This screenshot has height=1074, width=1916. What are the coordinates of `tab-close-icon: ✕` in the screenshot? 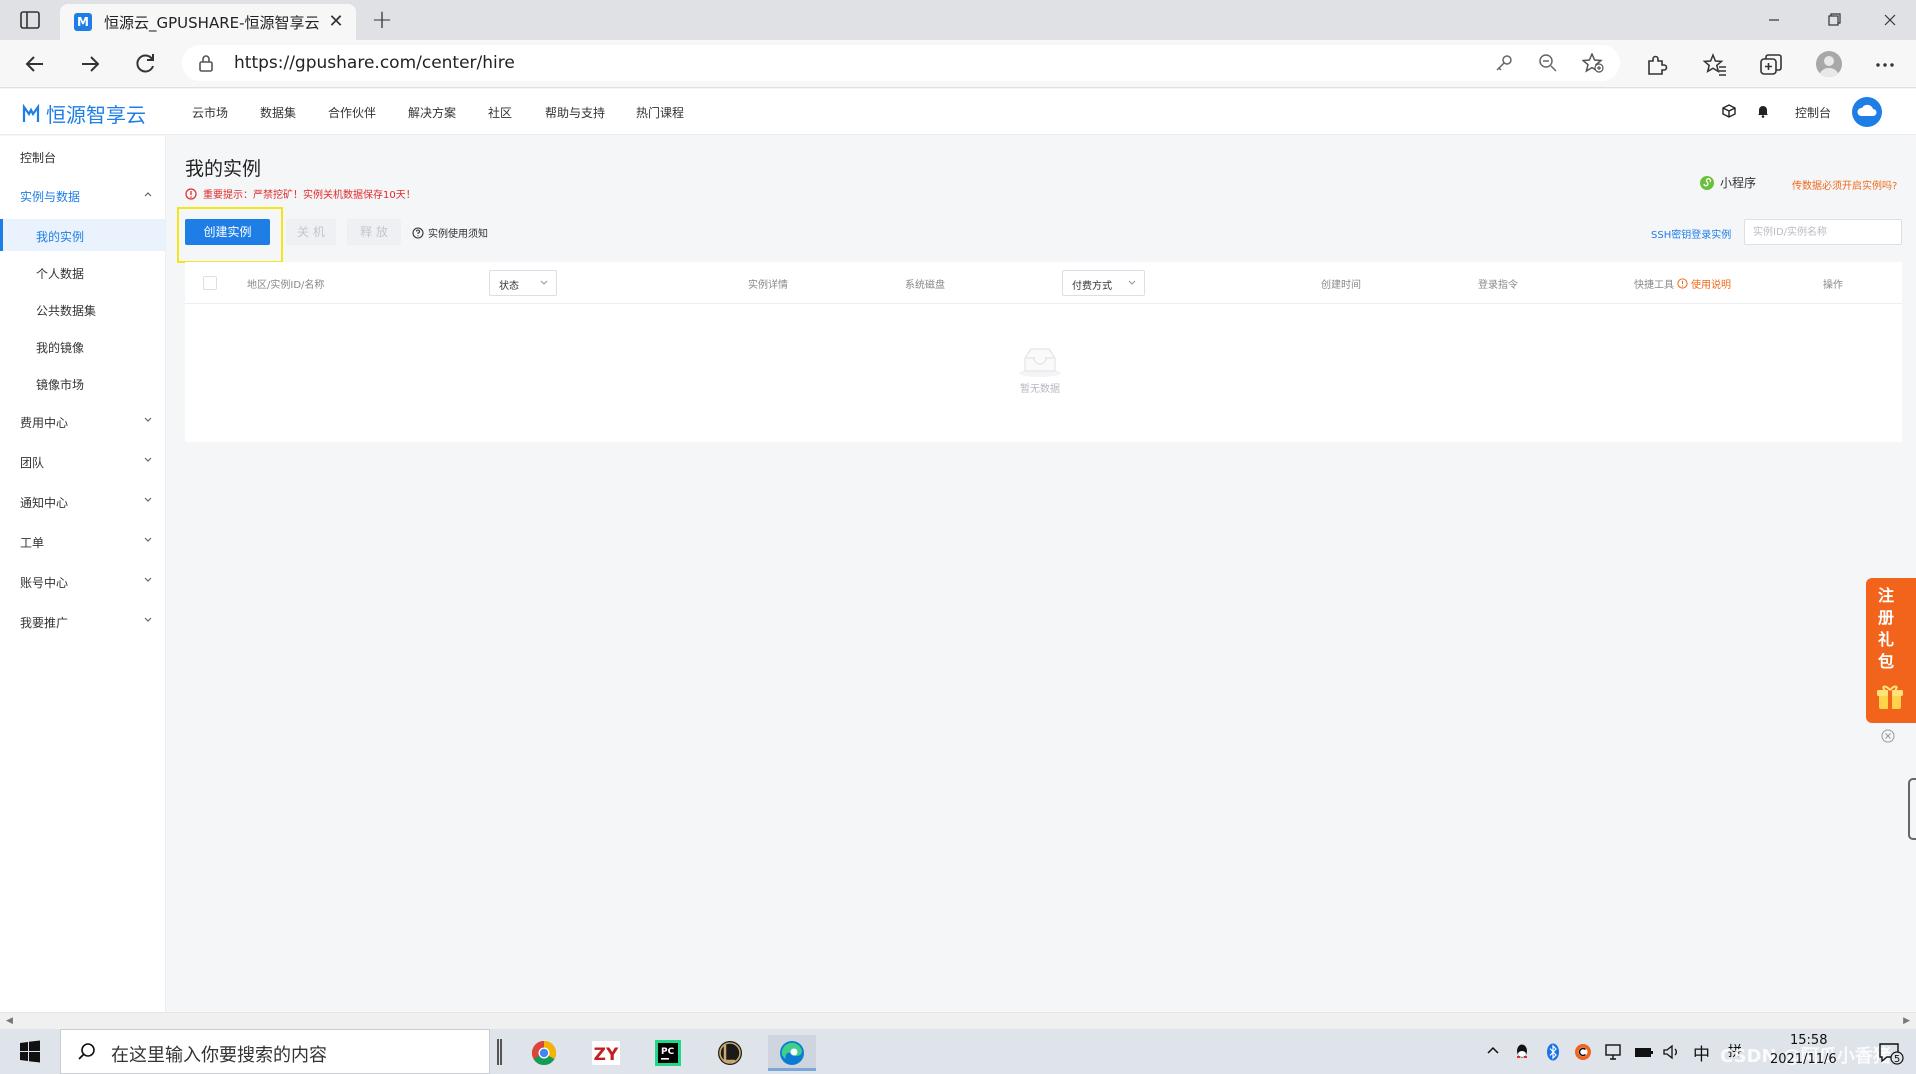 It's located at (336, 22).